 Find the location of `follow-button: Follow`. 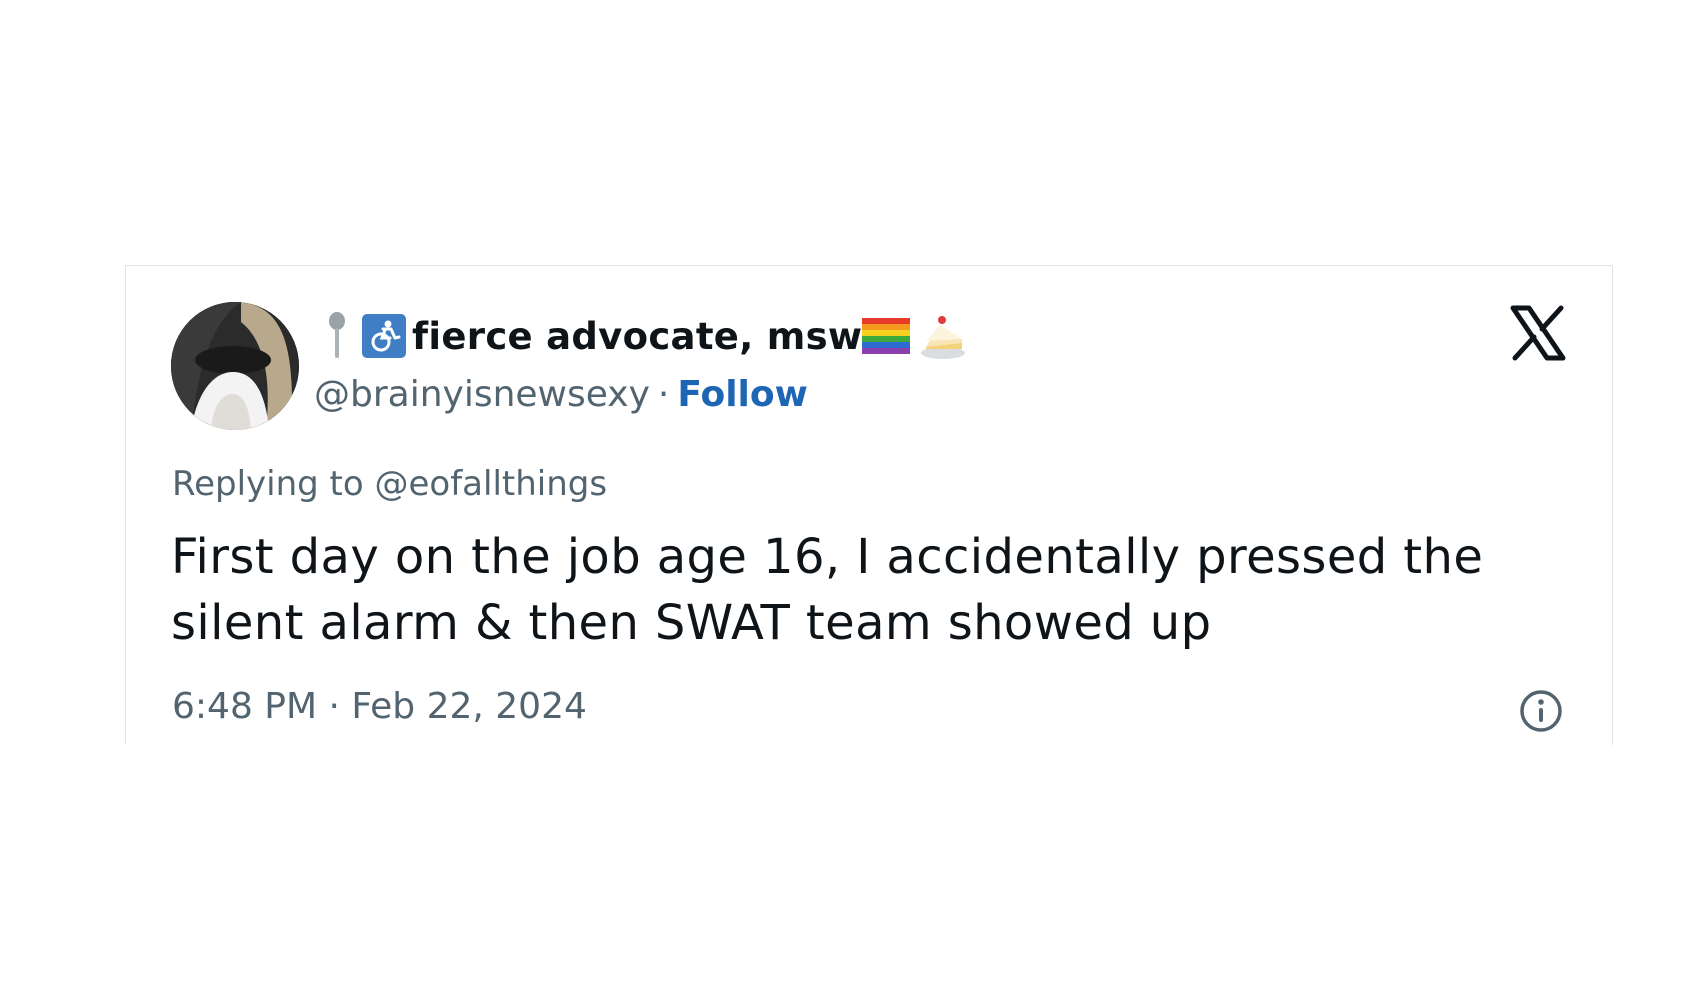

follow-button: Follow is located at coordinates (742, 394).